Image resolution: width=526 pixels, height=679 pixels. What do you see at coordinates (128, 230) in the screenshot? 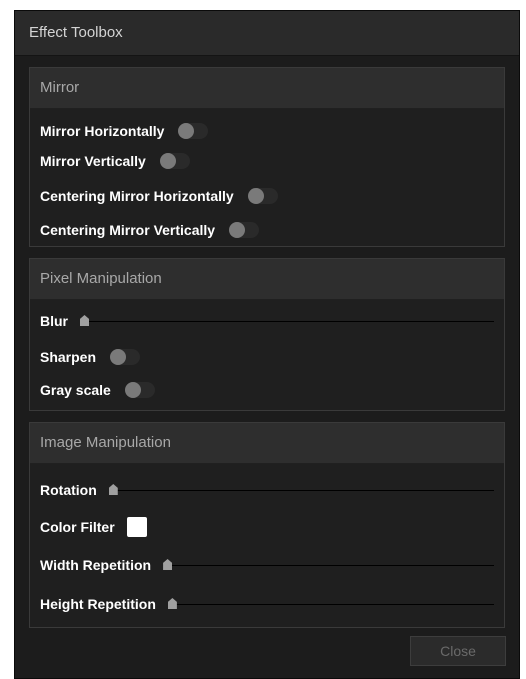
I see `centering-mirror-vertically-label: Centering Mirror Vertically` at bounding box center [128, 230].